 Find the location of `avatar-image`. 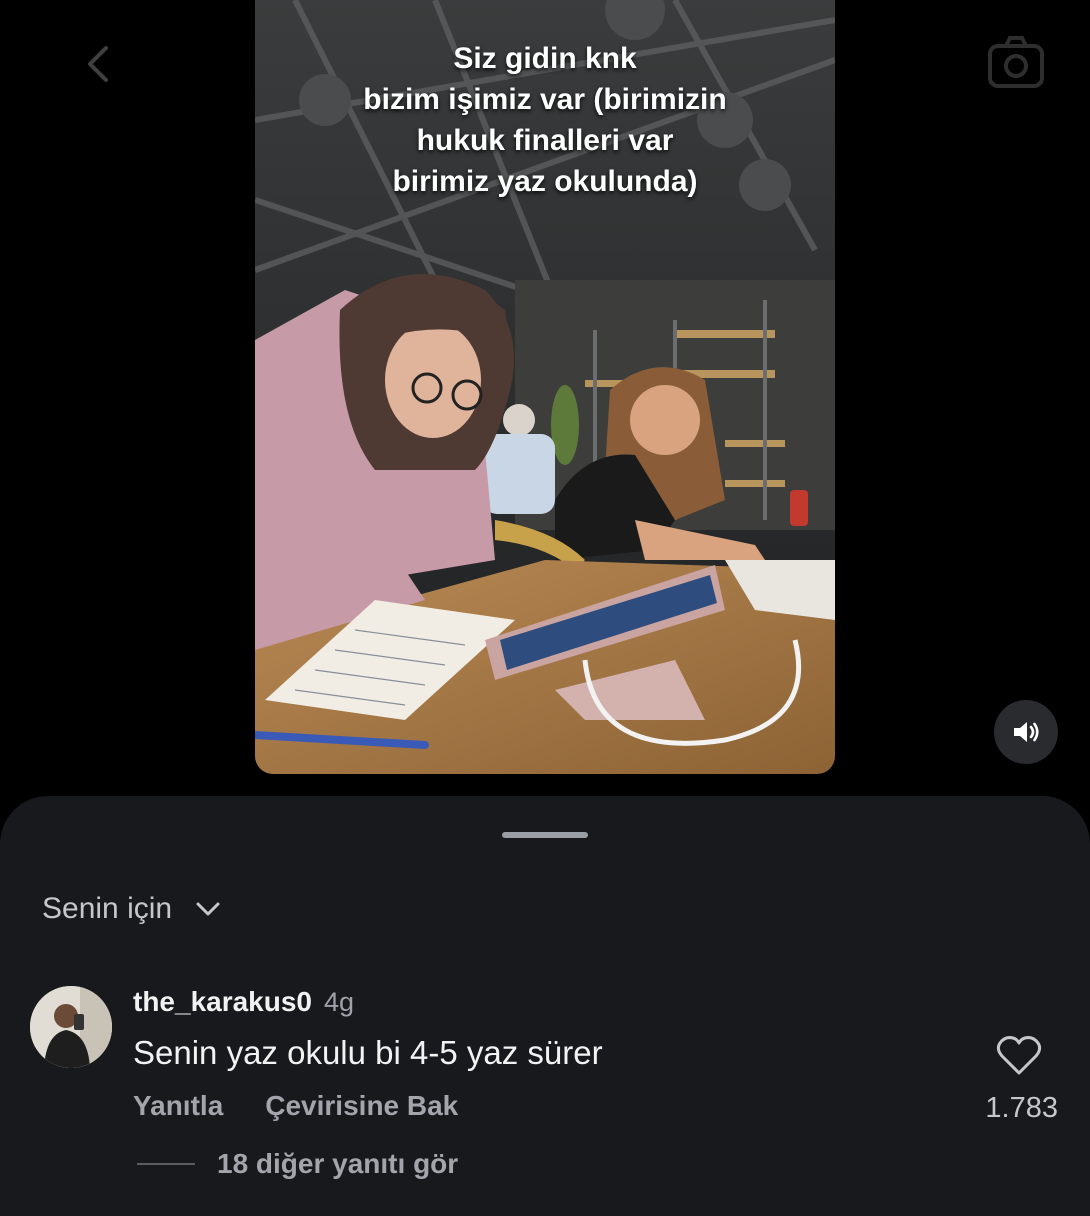

avatar-image is located at coordinates (71, 1027).